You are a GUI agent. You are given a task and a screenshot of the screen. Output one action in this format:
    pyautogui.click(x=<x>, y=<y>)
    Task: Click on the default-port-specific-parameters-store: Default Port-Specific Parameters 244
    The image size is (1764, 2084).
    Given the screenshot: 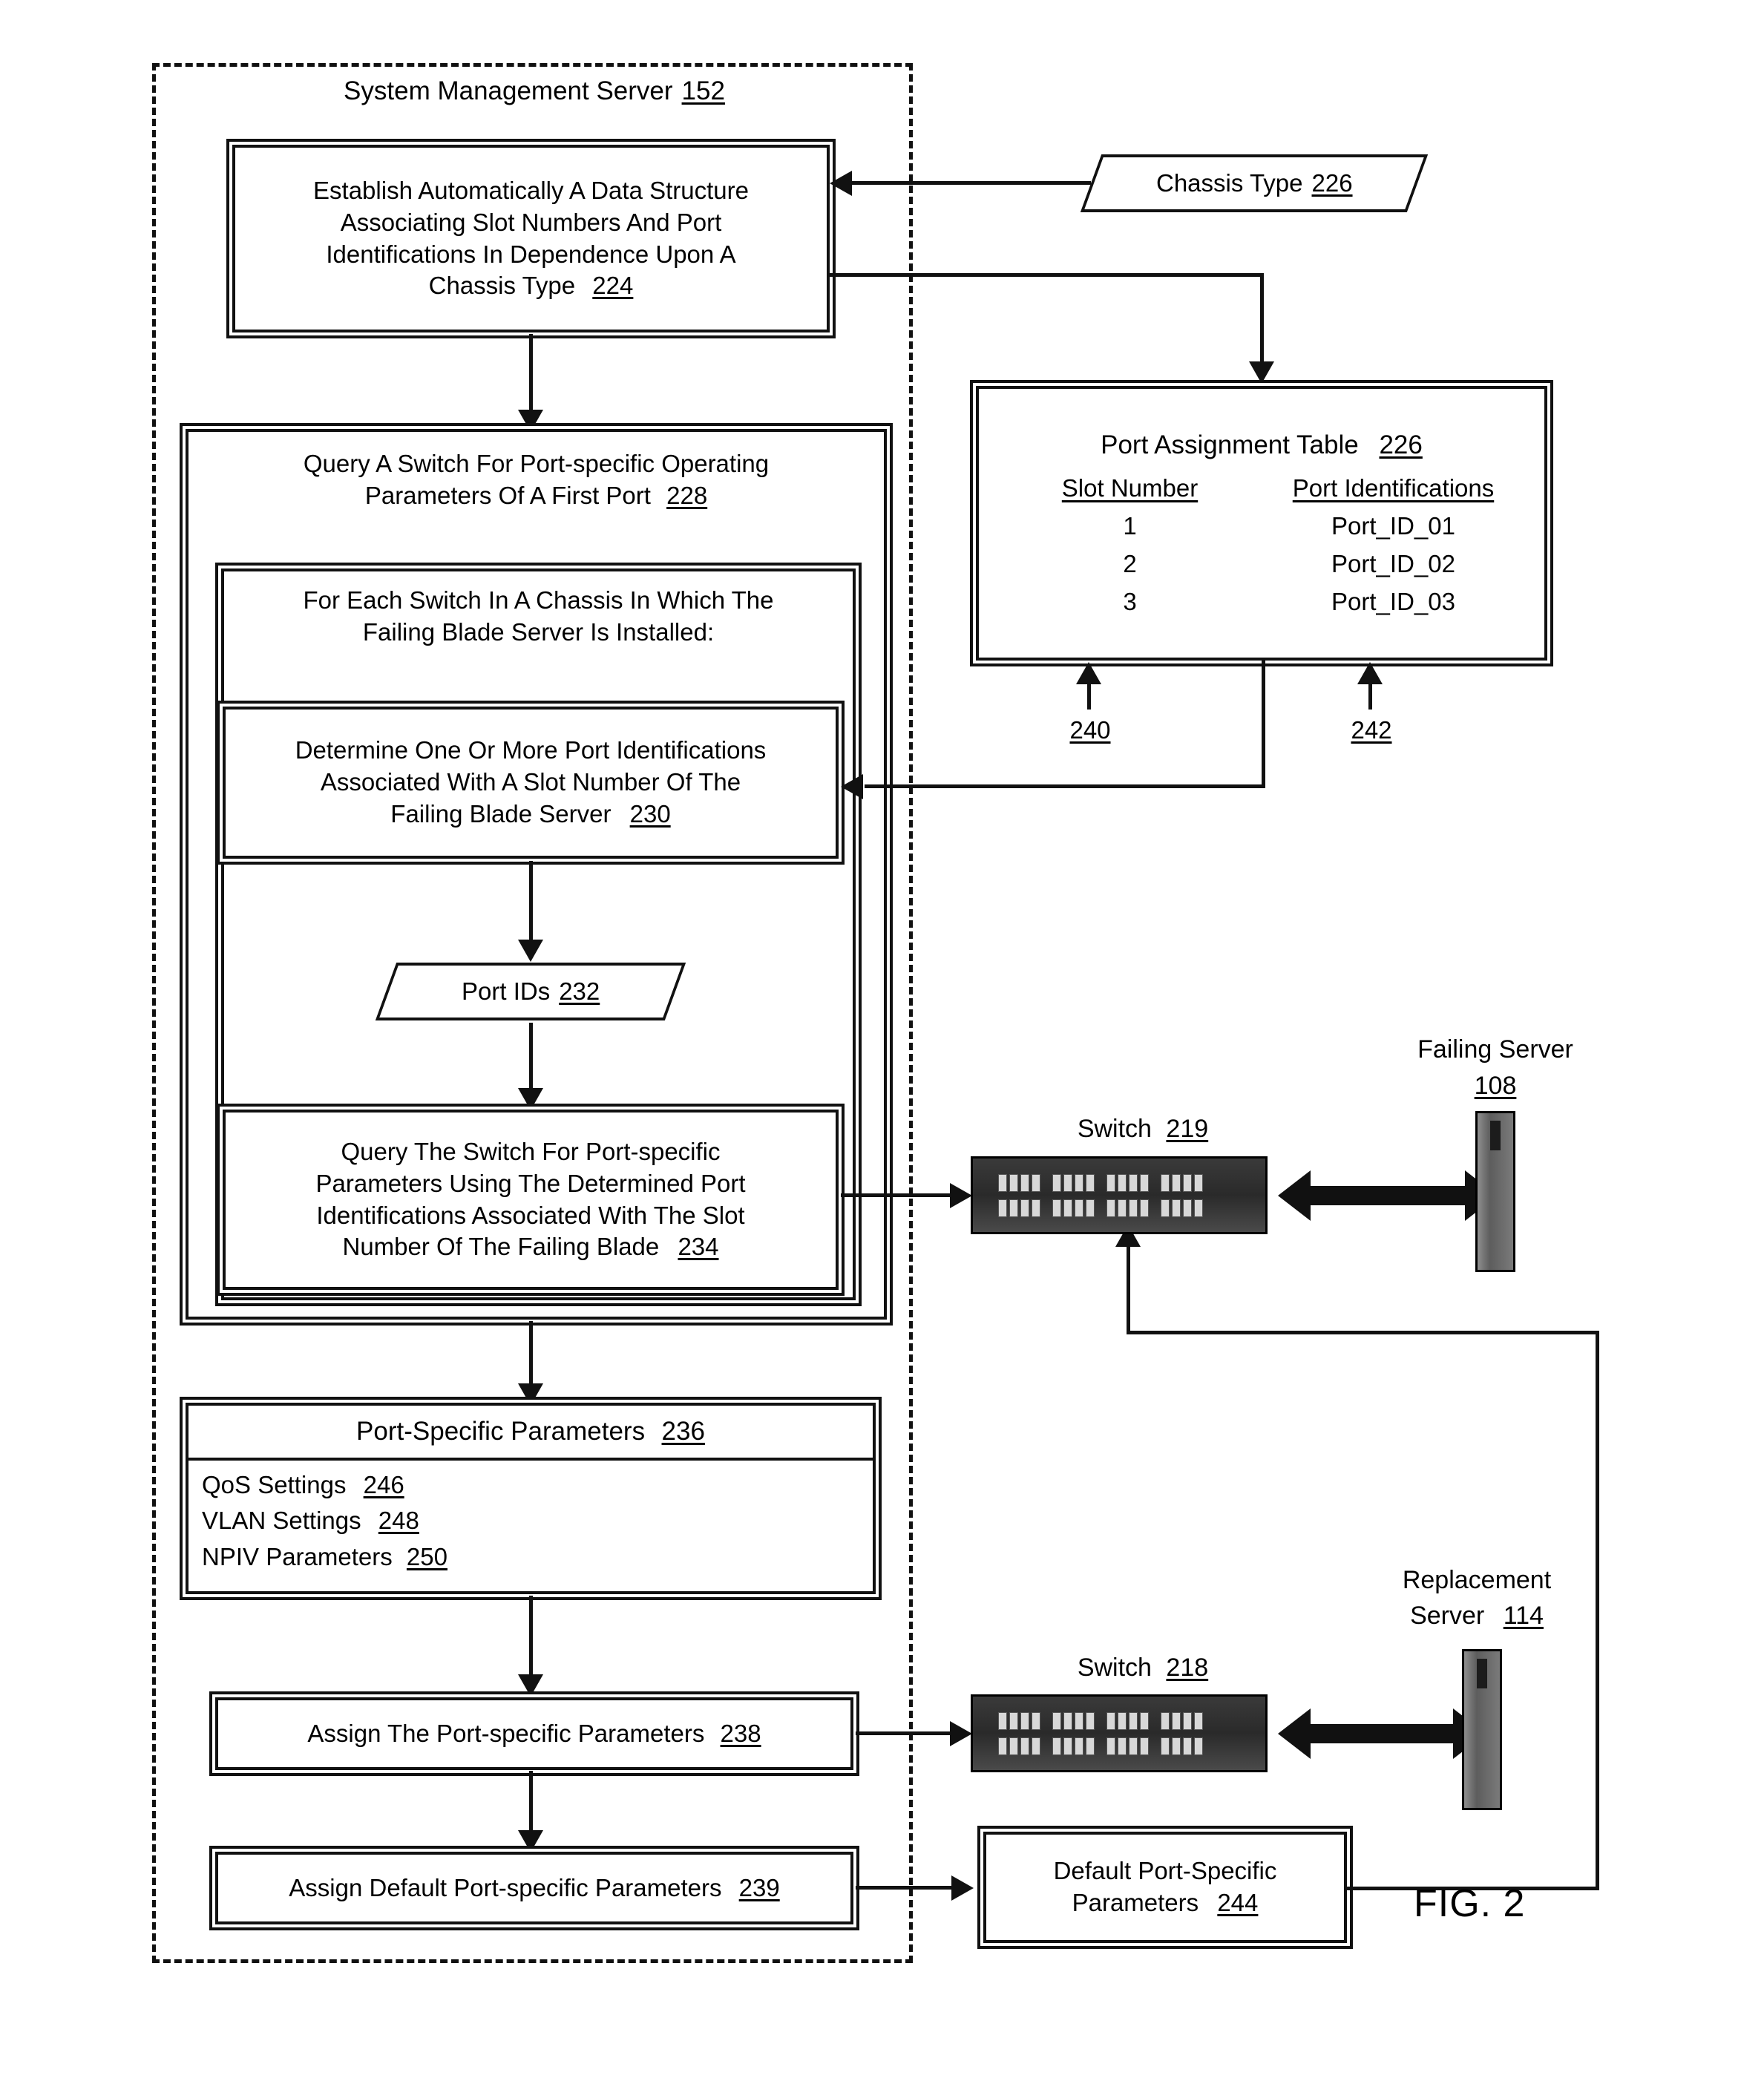 What is the action you would take?
    pyautogui.click(x=1165, y=1888)
    